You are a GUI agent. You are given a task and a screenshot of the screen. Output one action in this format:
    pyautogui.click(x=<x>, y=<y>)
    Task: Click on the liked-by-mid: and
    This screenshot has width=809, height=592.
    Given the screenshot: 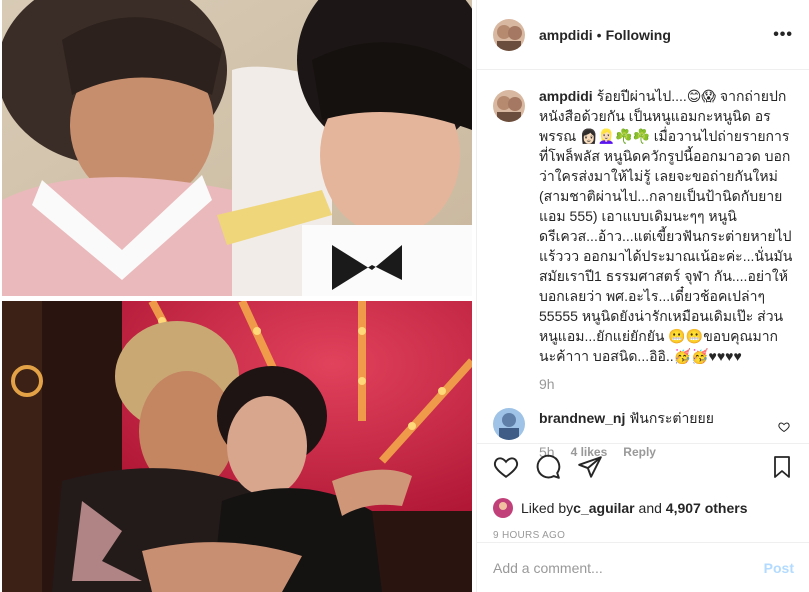 What is the action you would take?
    pyautogui.click(x=650, y=508)
    